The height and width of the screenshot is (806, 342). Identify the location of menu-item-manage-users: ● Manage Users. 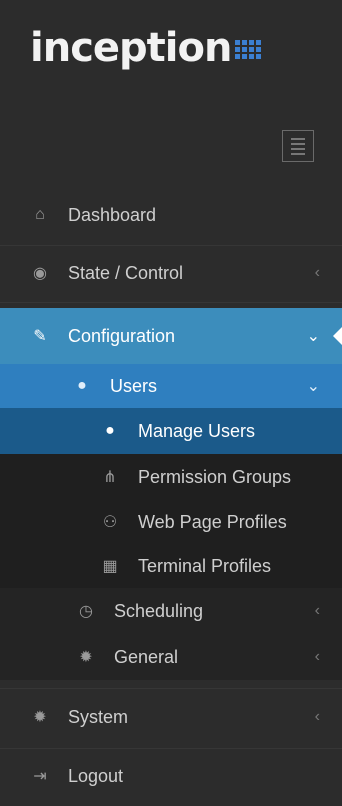
(171, 431).